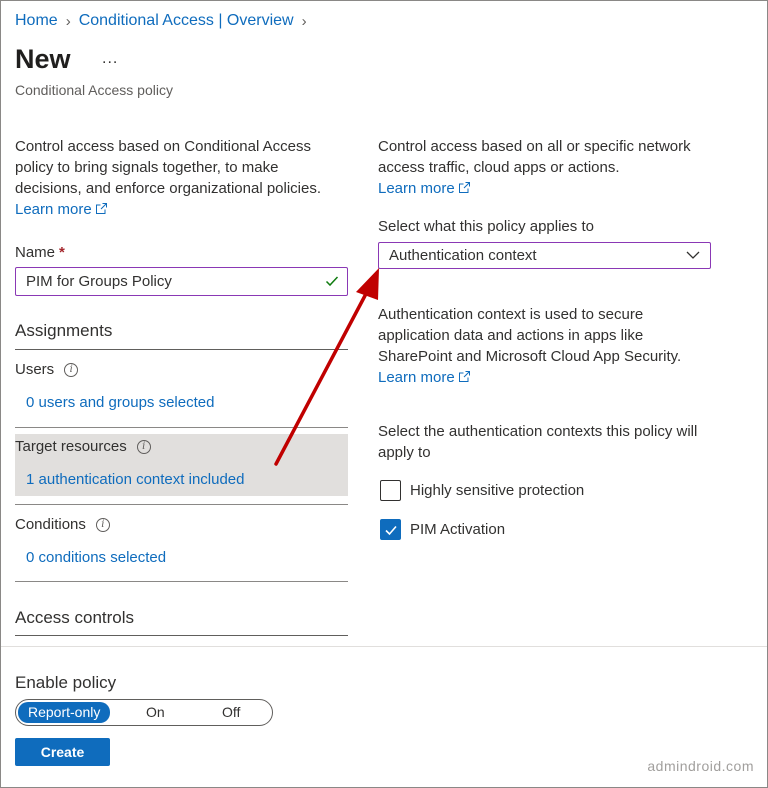 This screenshot has height=788, width=768. What do you see at coordinates (463, 255) in the screenshot?
I see `applies-to-value: Authentication context` at bounding box center [463, 255].